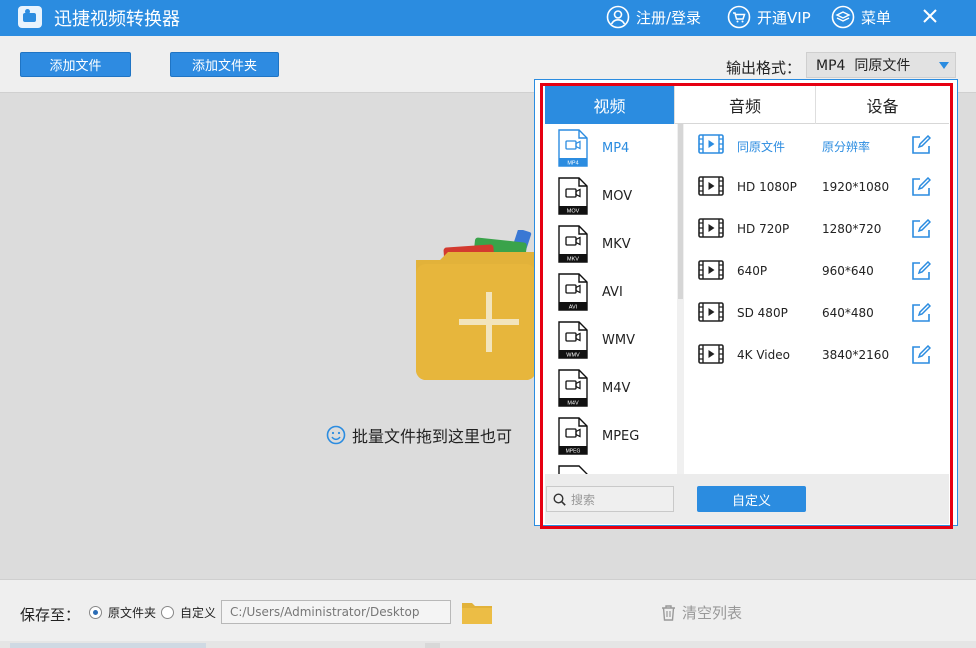 This screenshot has height=648, width=976. What do you see at coordinates (617, 196) in the screenshot?
I see `format-label: MOV` at bounding box center [617, 196].